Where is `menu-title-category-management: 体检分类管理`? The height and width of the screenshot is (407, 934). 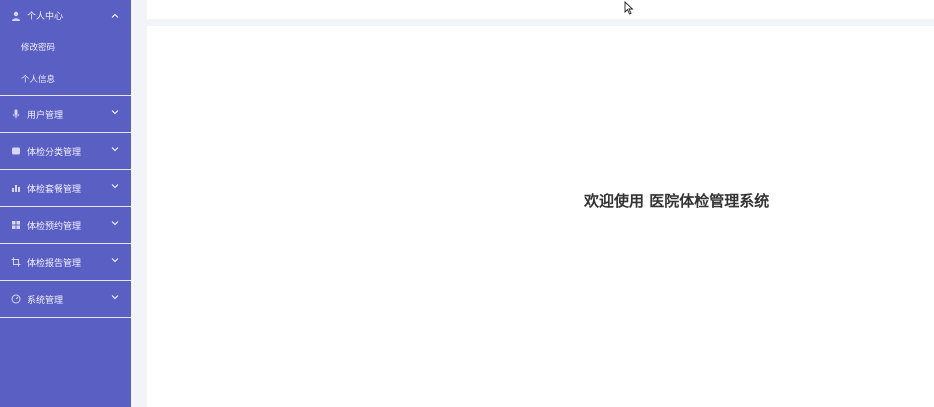
menu-title-category-management: 体检分类管理 is located at coordinates (65, 151).